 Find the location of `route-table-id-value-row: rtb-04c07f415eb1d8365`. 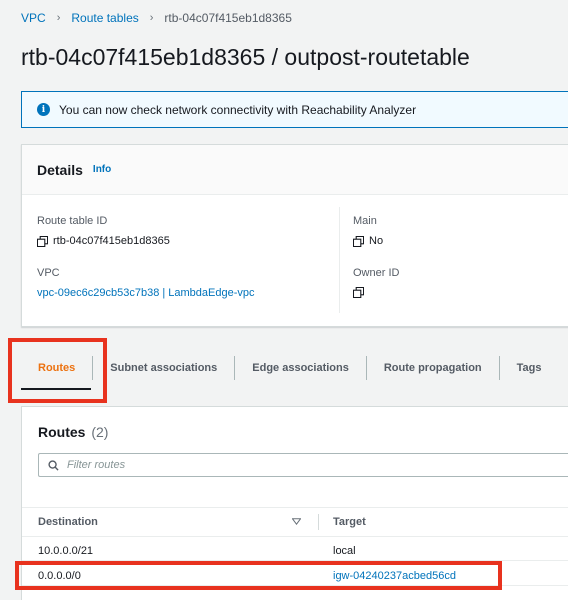

route-table-id-value-row: rtb-04c07f415eb1d8365 is located at coordinates (103, 241).